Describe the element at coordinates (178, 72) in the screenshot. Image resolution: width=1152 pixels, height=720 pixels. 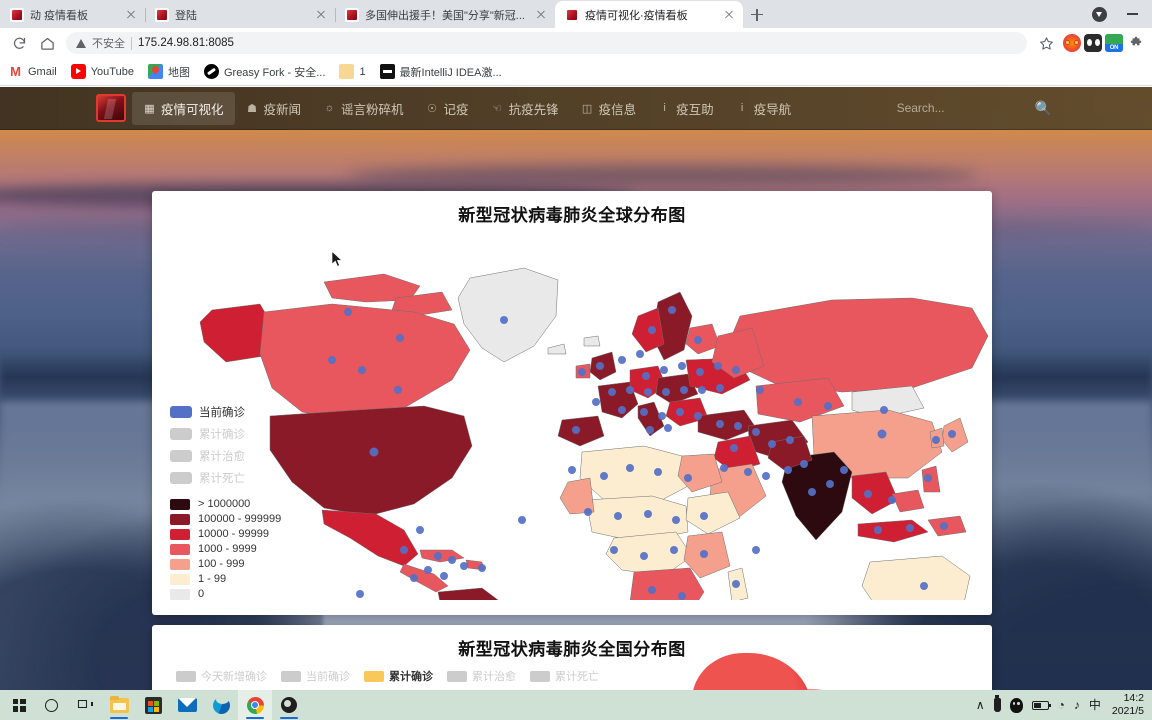
I see `bookmark-label: 地图` at that location.